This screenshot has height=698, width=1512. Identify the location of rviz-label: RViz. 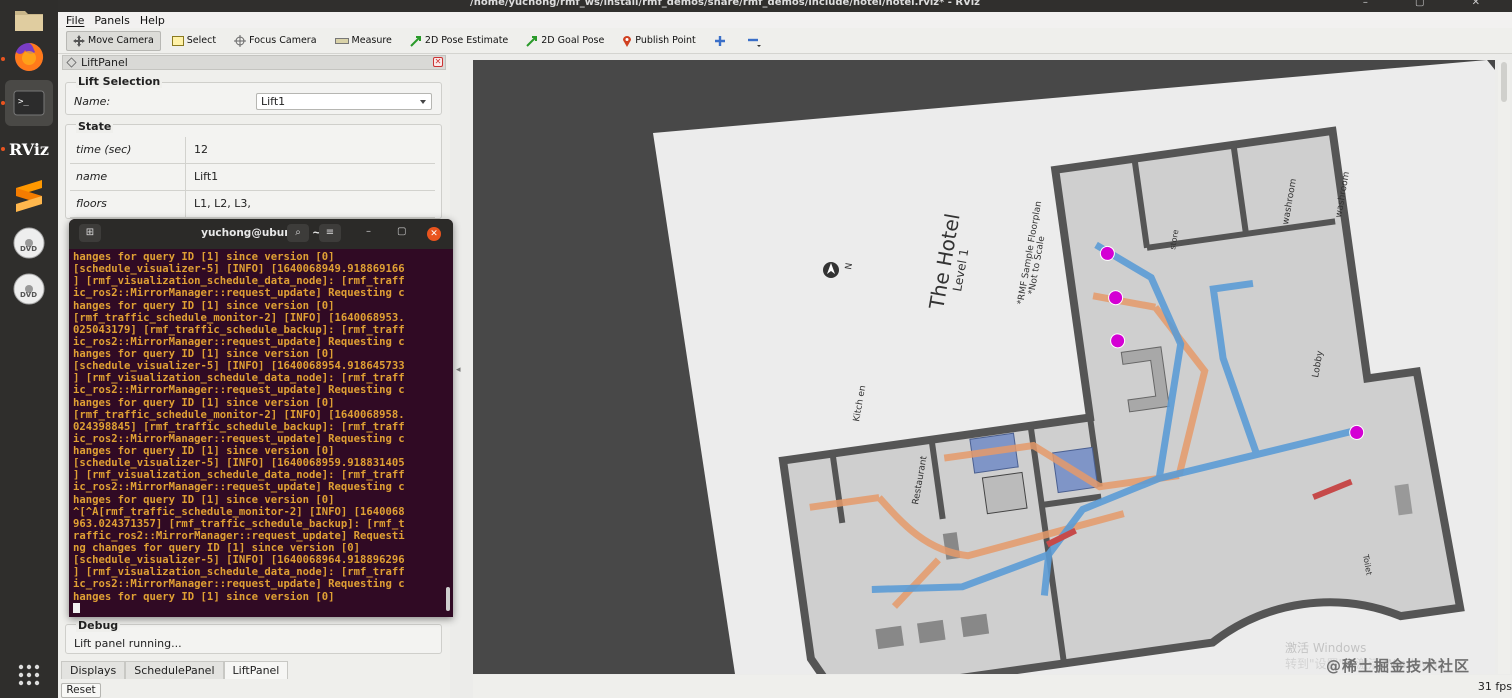
(29, 149).